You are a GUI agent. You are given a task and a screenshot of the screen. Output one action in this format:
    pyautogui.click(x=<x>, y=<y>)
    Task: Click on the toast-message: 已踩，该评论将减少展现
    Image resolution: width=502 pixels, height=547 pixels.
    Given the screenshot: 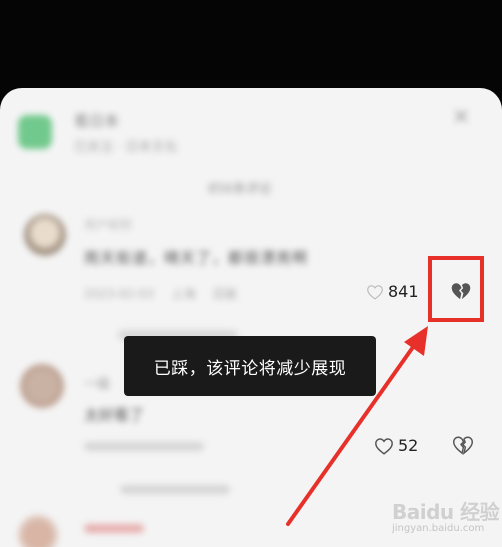 What is the action you would take?
    pyautogui.click(x=250, y=366)
    